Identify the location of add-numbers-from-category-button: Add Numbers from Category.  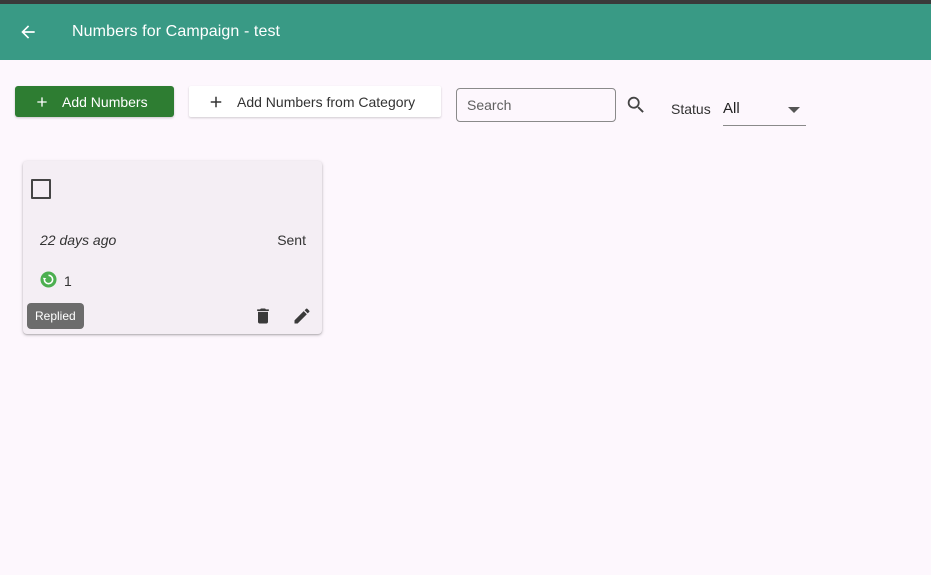
(315, 101).